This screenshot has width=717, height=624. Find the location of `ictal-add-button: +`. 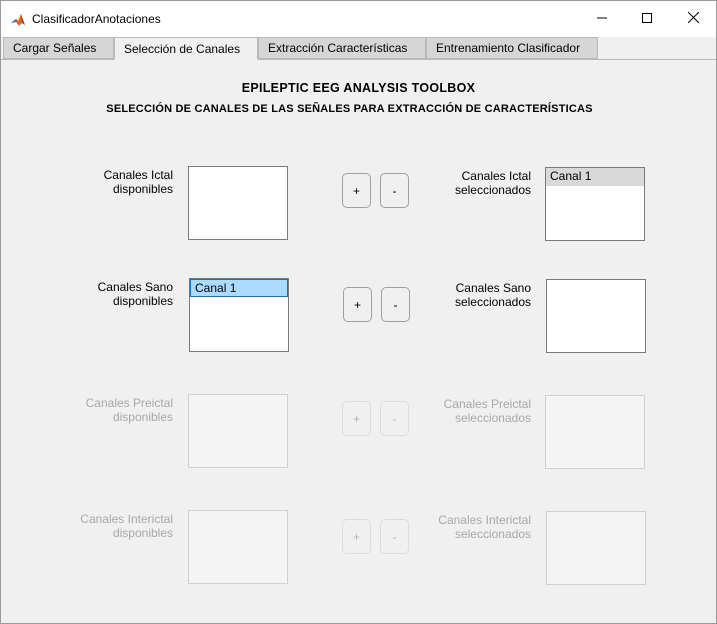

ictal-add-button: + is located at coordinates (356, 190).